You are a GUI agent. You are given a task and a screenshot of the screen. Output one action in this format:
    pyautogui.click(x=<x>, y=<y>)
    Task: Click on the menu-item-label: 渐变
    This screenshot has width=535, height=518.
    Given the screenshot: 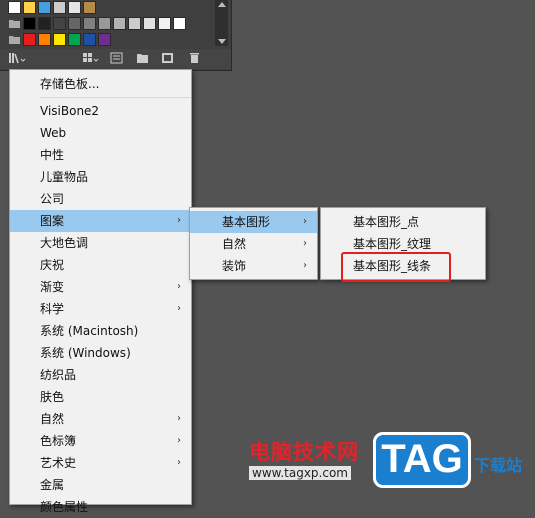 What is the action you would take?
    pyautogui.click(x=52, y=287)
    